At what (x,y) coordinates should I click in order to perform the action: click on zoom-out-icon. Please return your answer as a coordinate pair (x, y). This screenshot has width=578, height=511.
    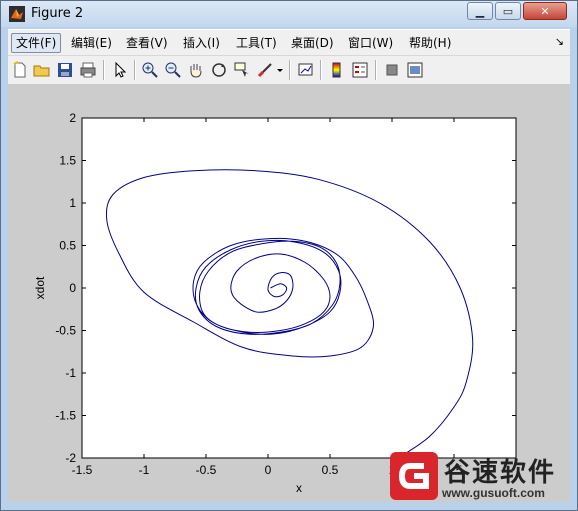
    Looking at the image, I should click on (173, 70).